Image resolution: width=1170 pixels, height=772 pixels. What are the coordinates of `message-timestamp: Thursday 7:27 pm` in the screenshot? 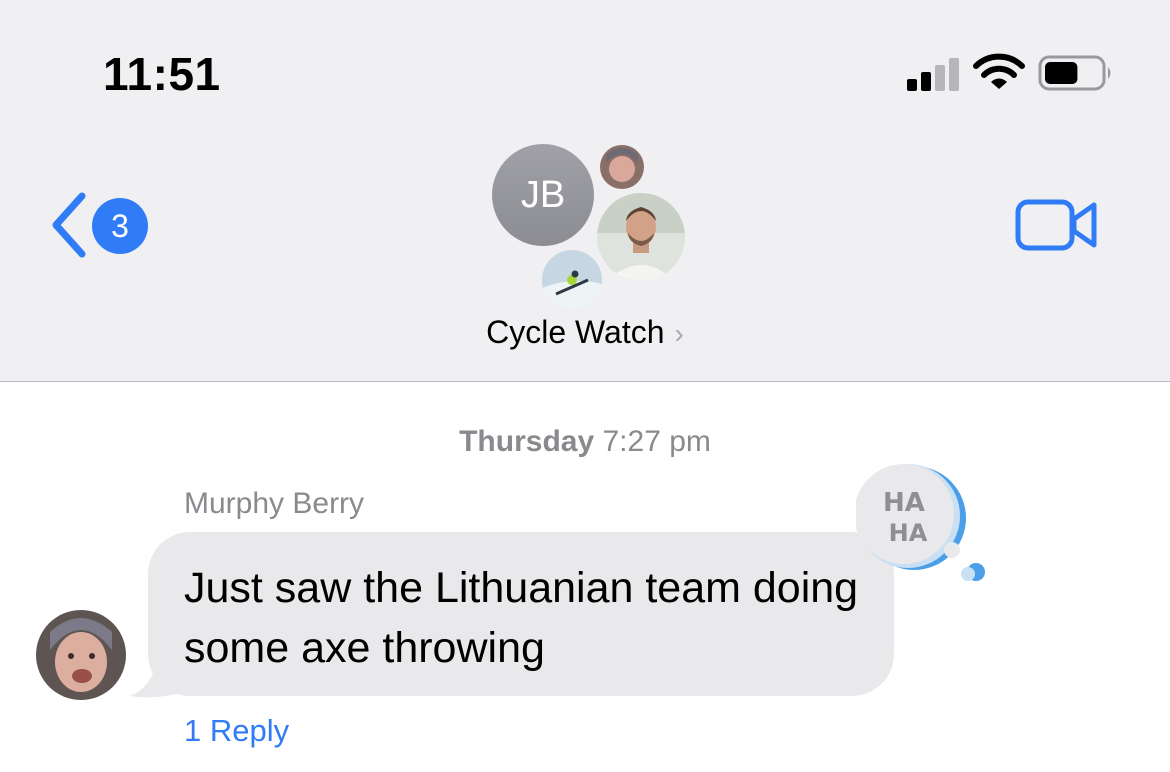 It's located at (585, 442).